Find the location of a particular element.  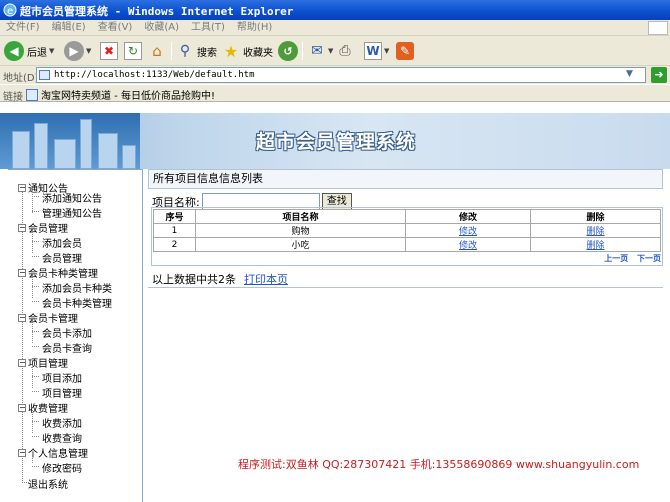

research-button: ✎ is located at coordinates (405, 51).